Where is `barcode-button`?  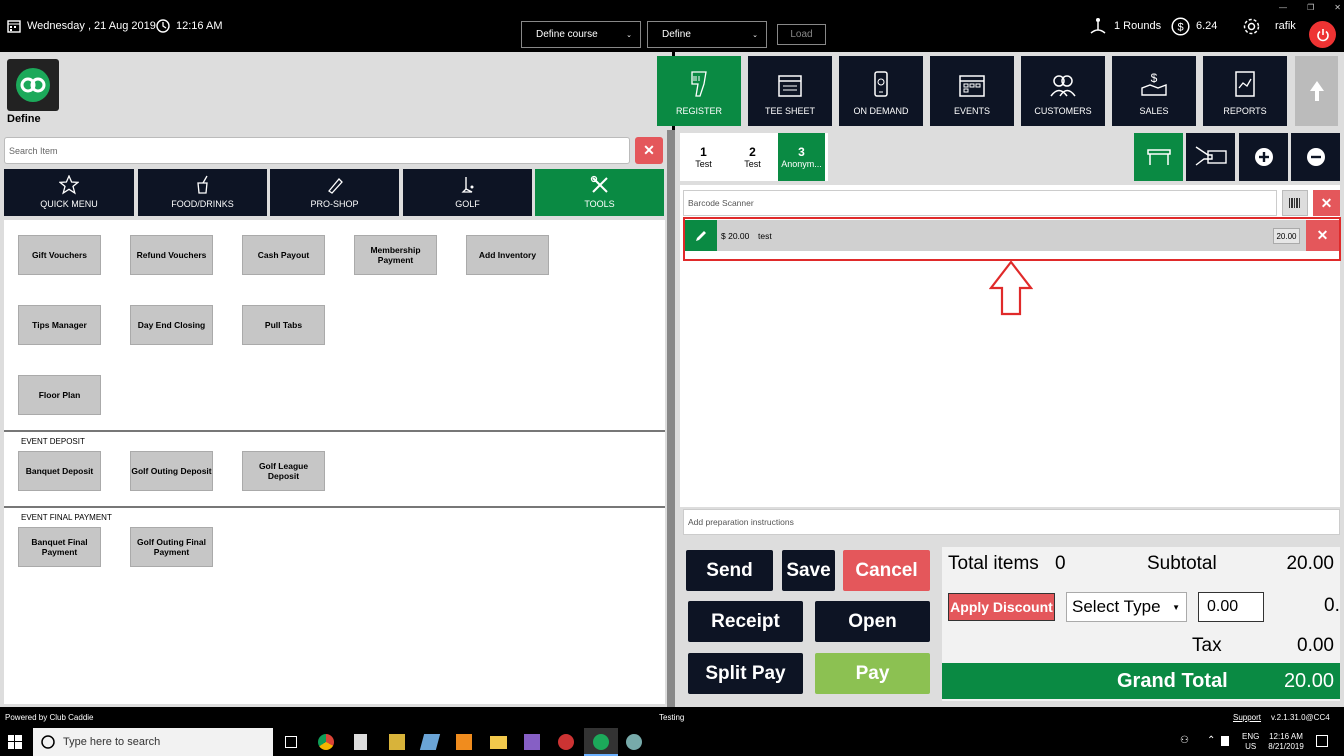
barcode-button is located at coordinates (1295, 203).